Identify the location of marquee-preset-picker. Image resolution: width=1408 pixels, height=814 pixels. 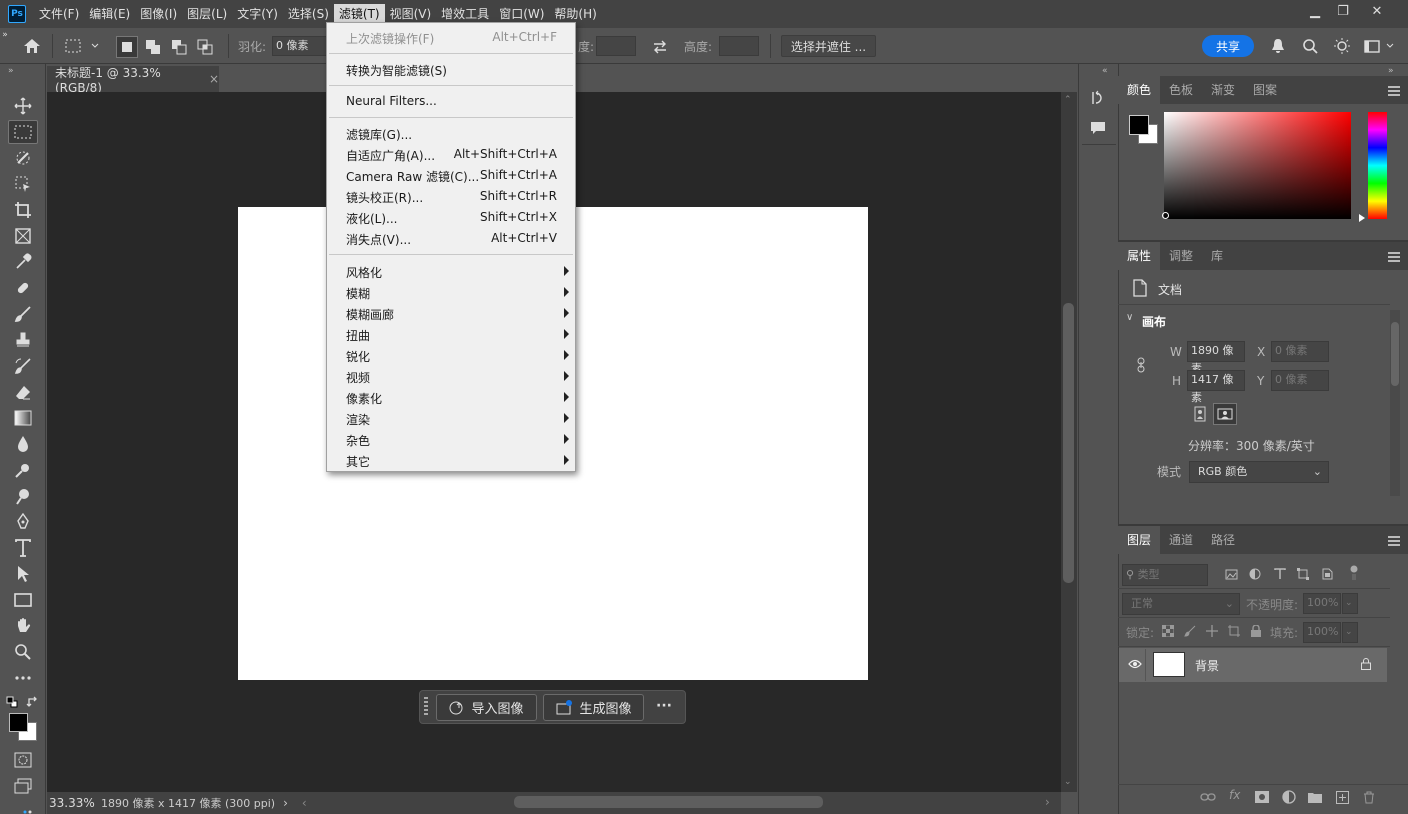
(82, 46).